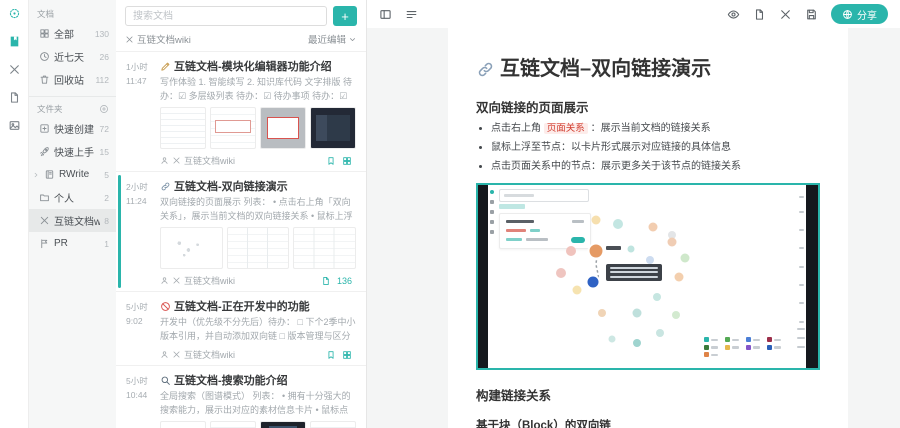  I want to click on sort-dropdown: 最近编辑, so click(332, 39).